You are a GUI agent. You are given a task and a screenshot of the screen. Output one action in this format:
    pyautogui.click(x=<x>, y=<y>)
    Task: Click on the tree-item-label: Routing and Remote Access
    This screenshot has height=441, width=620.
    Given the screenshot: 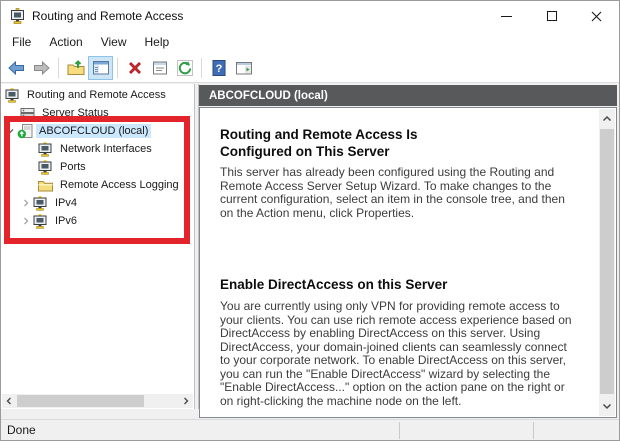 What is the action you would take?
    pyautogui.click(x=96, y=95)
    